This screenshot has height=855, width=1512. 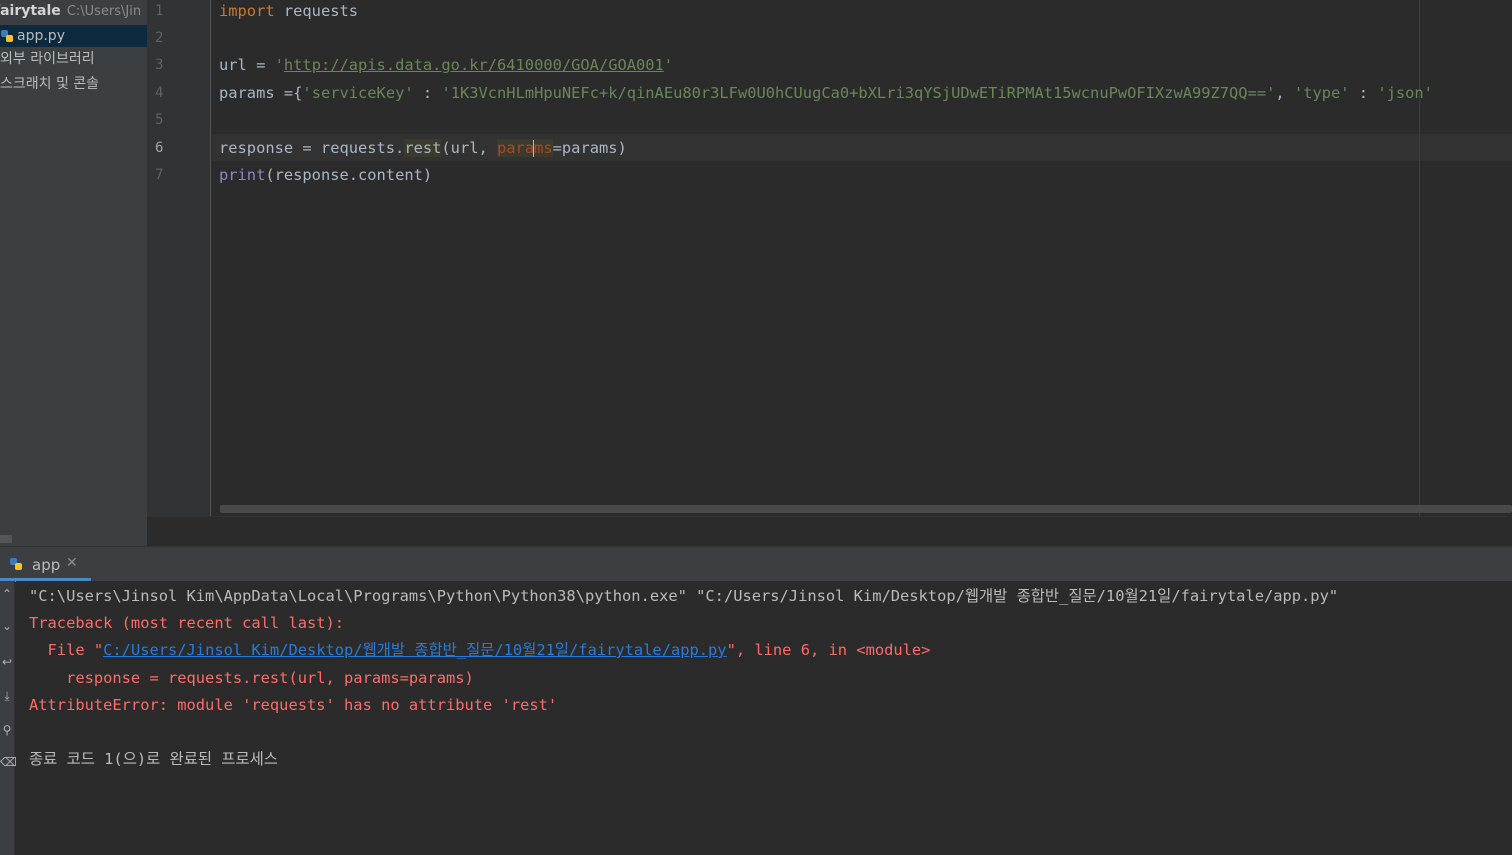 I want to click on scratches-label: 스크래치 및 콘솔, so click(x=50, y=84).